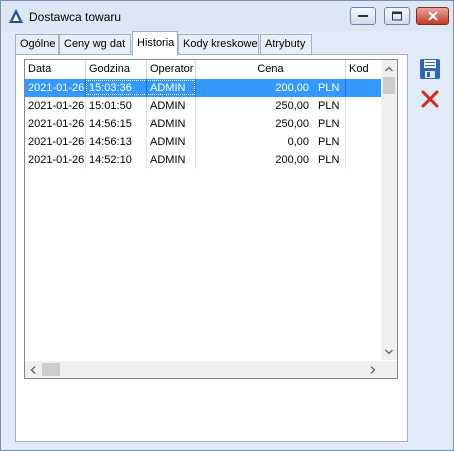 The image size is (454, 451). I want to click on red-x-icon, so click(430, 99).